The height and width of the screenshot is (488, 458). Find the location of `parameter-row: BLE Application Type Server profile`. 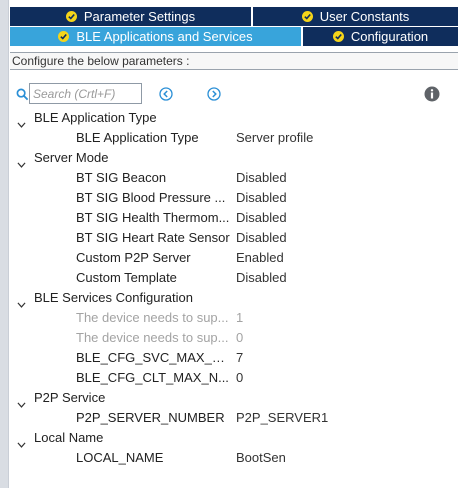

parameter-row: BLE Application Type Server profile is located at coordinates (234, 138).